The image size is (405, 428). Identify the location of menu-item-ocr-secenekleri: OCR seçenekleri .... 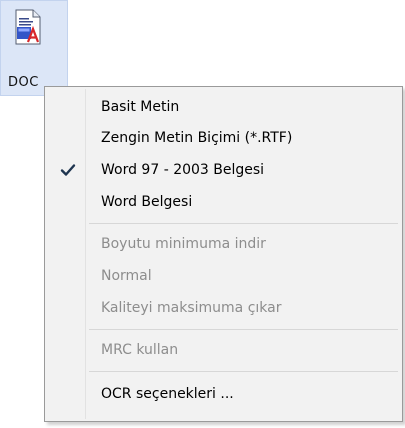
(223, 394).